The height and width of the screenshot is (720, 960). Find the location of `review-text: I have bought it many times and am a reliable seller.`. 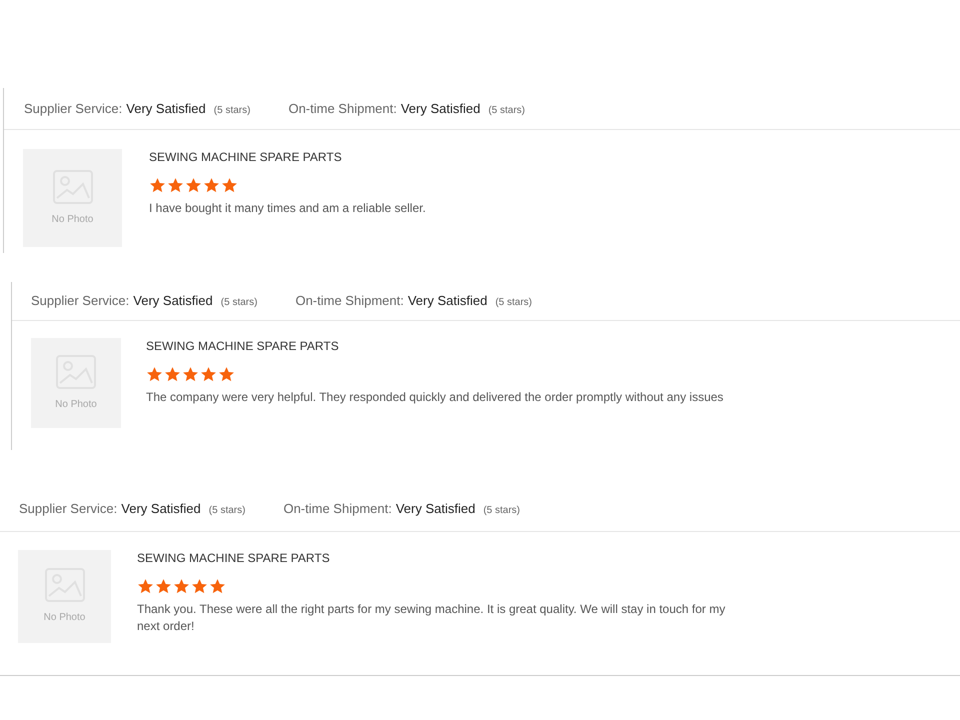

review-text: I have bought it many times and am a reliable seller. is located at coordinates (288, 208).